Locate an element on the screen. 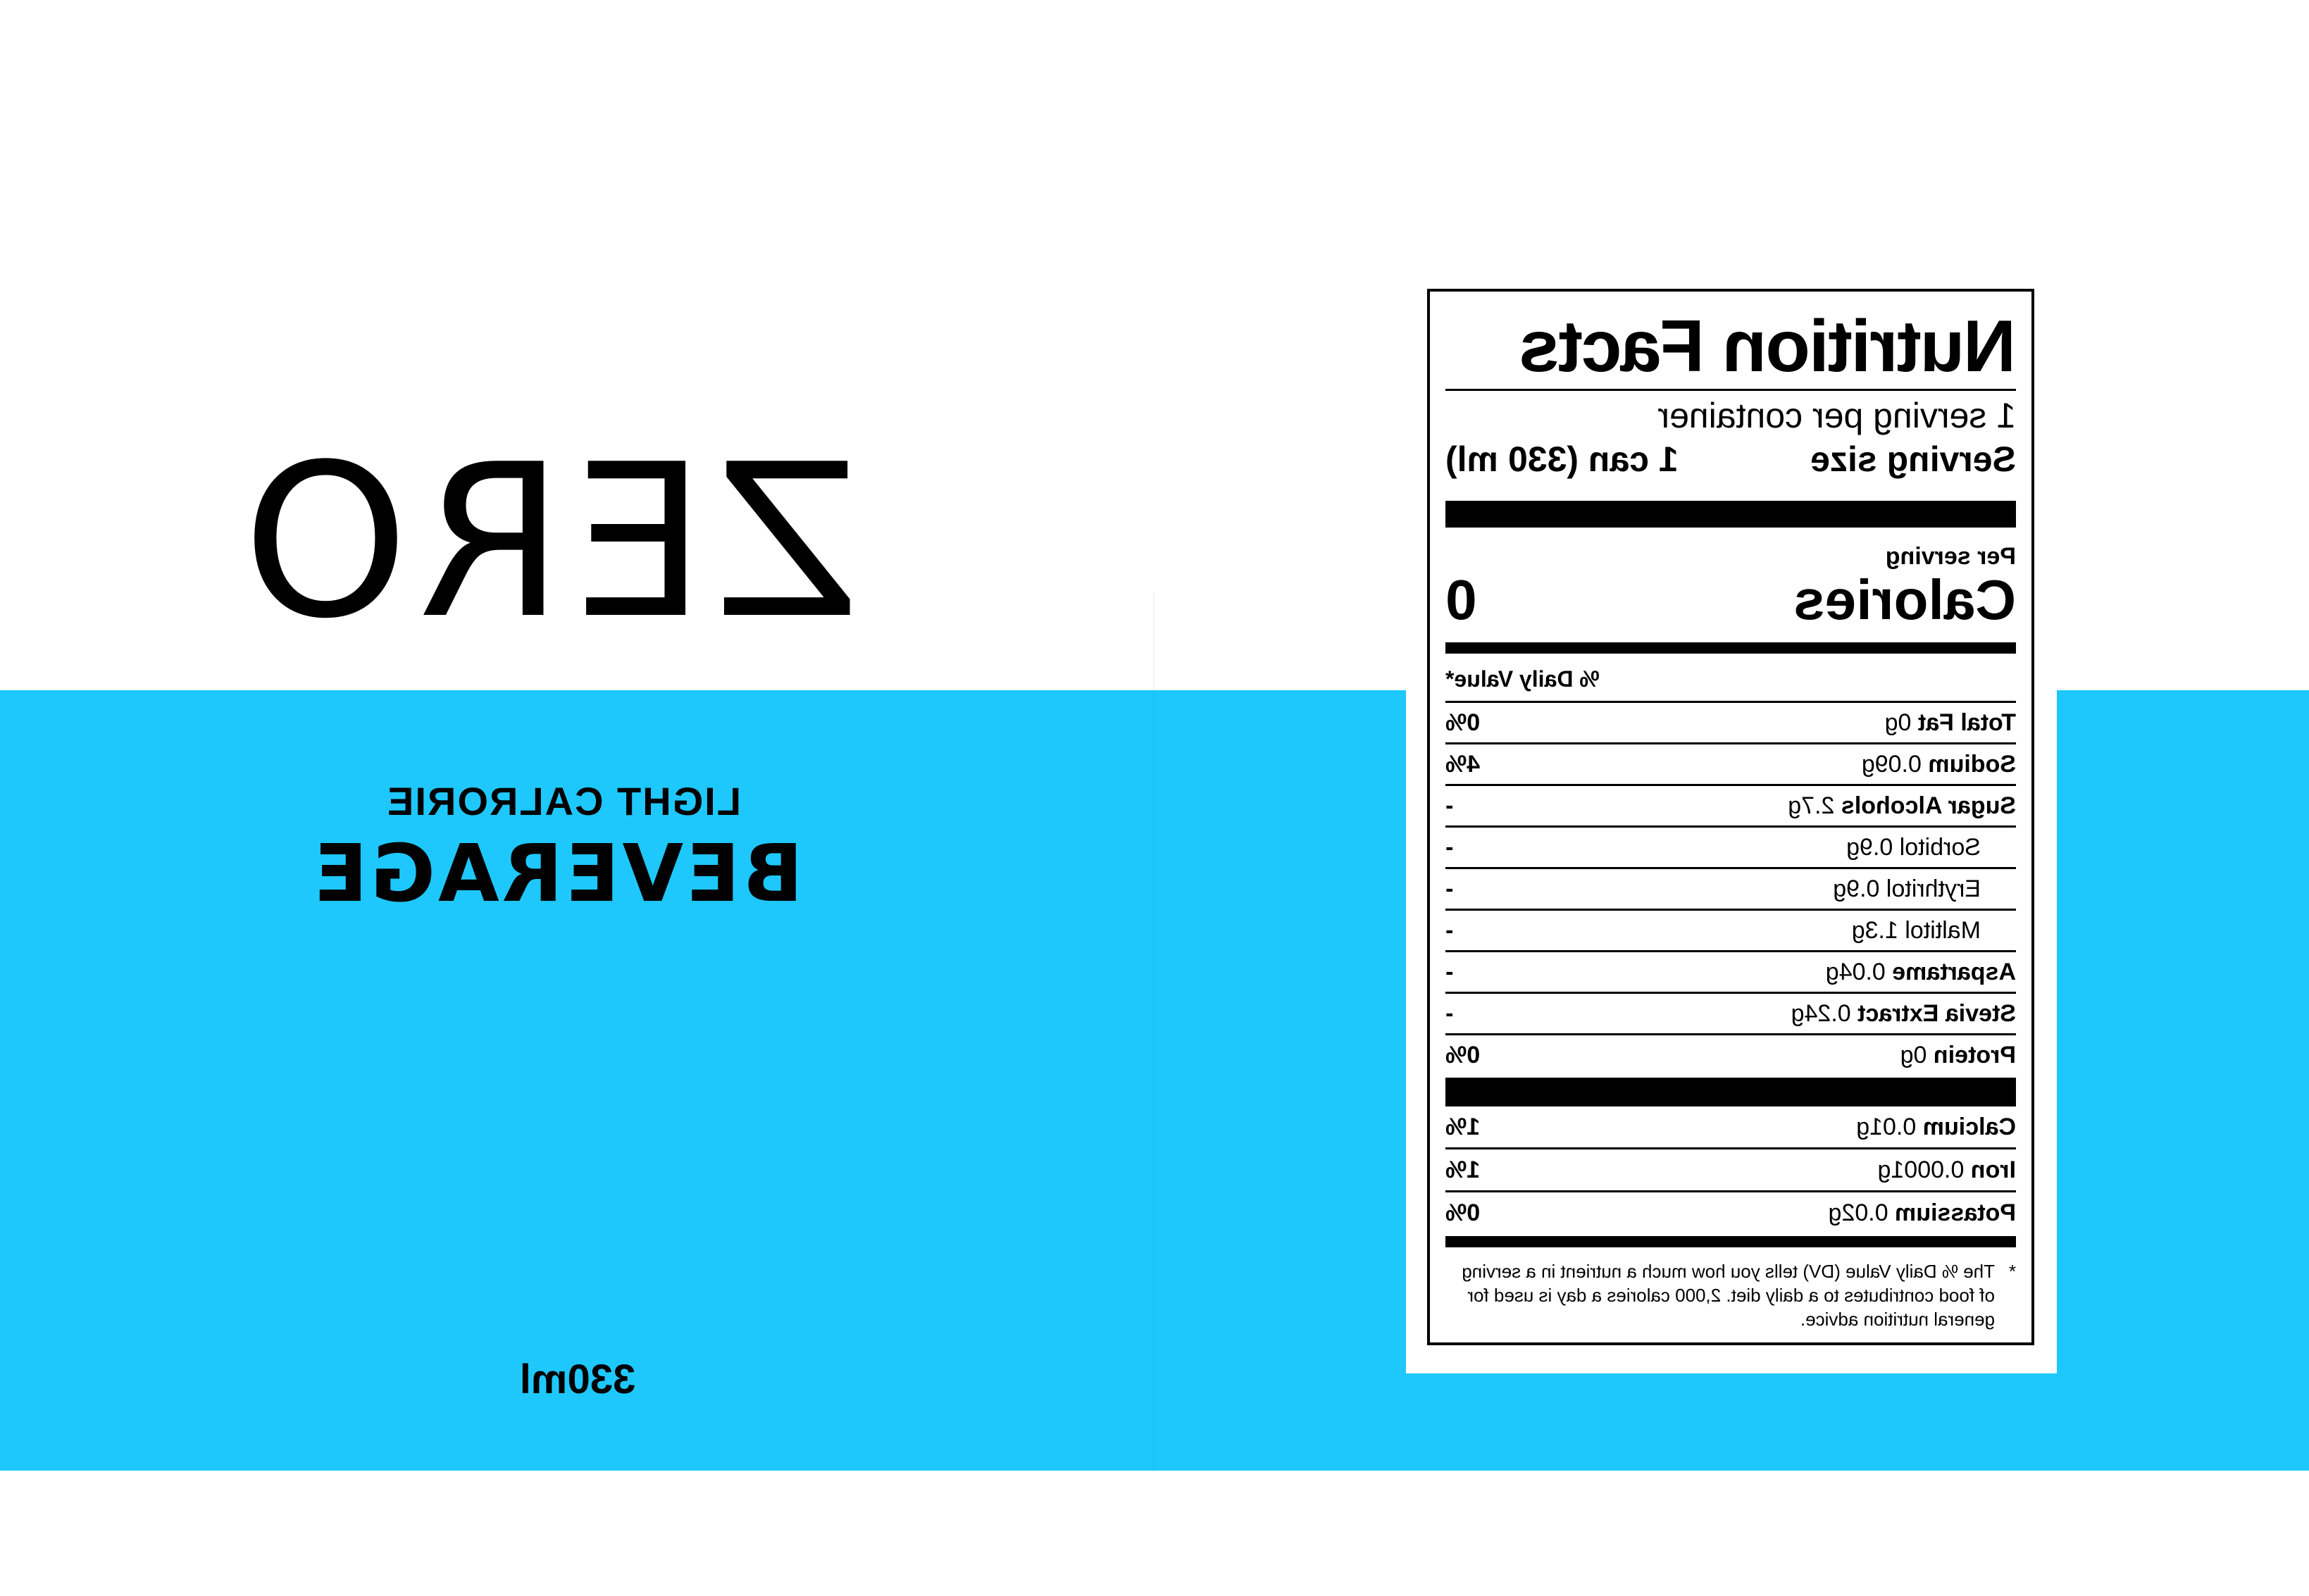  nutrient-row: Maltitol 1.3g - is located at coordinates (1730, 929).